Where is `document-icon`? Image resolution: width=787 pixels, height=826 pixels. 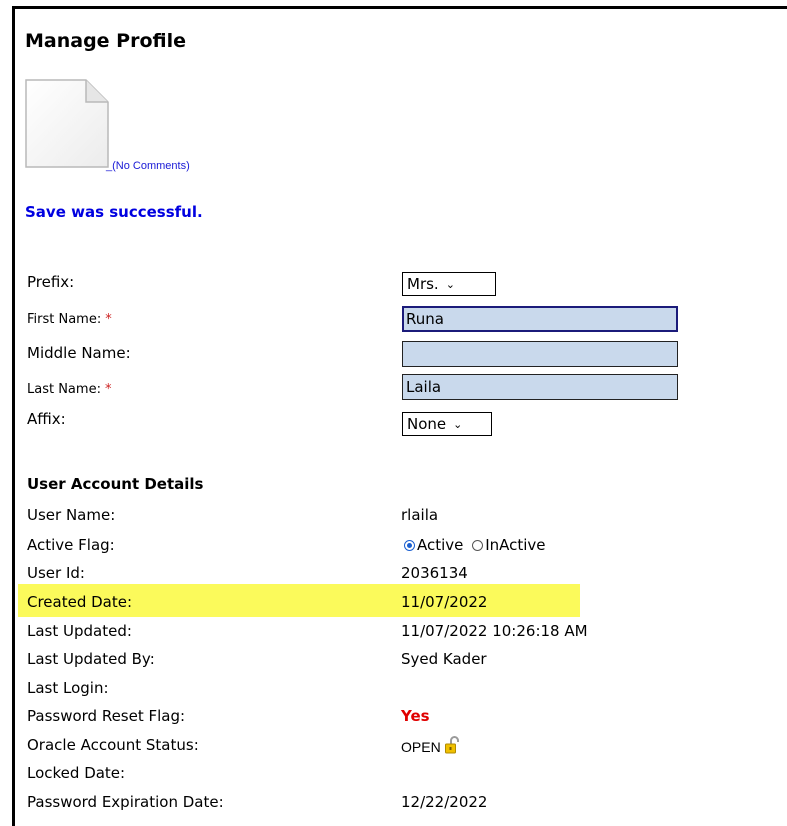 document-icon is located at coordinates (67, 126).